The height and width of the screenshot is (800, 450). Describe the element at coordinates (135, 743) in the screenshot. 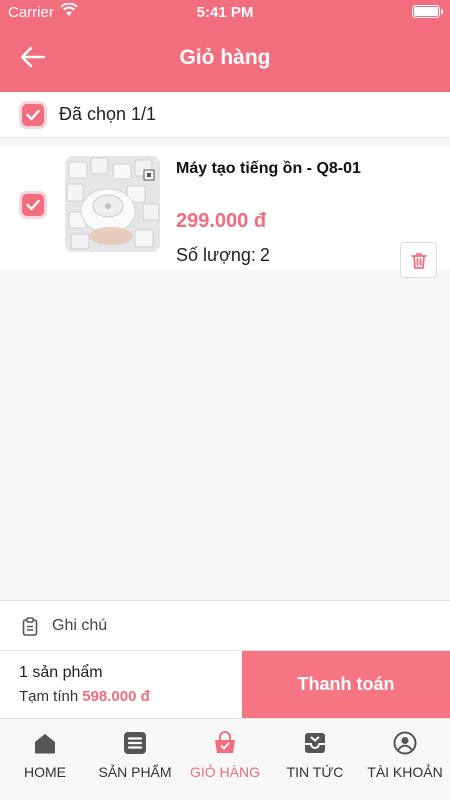

I see `list-icon` at that location.